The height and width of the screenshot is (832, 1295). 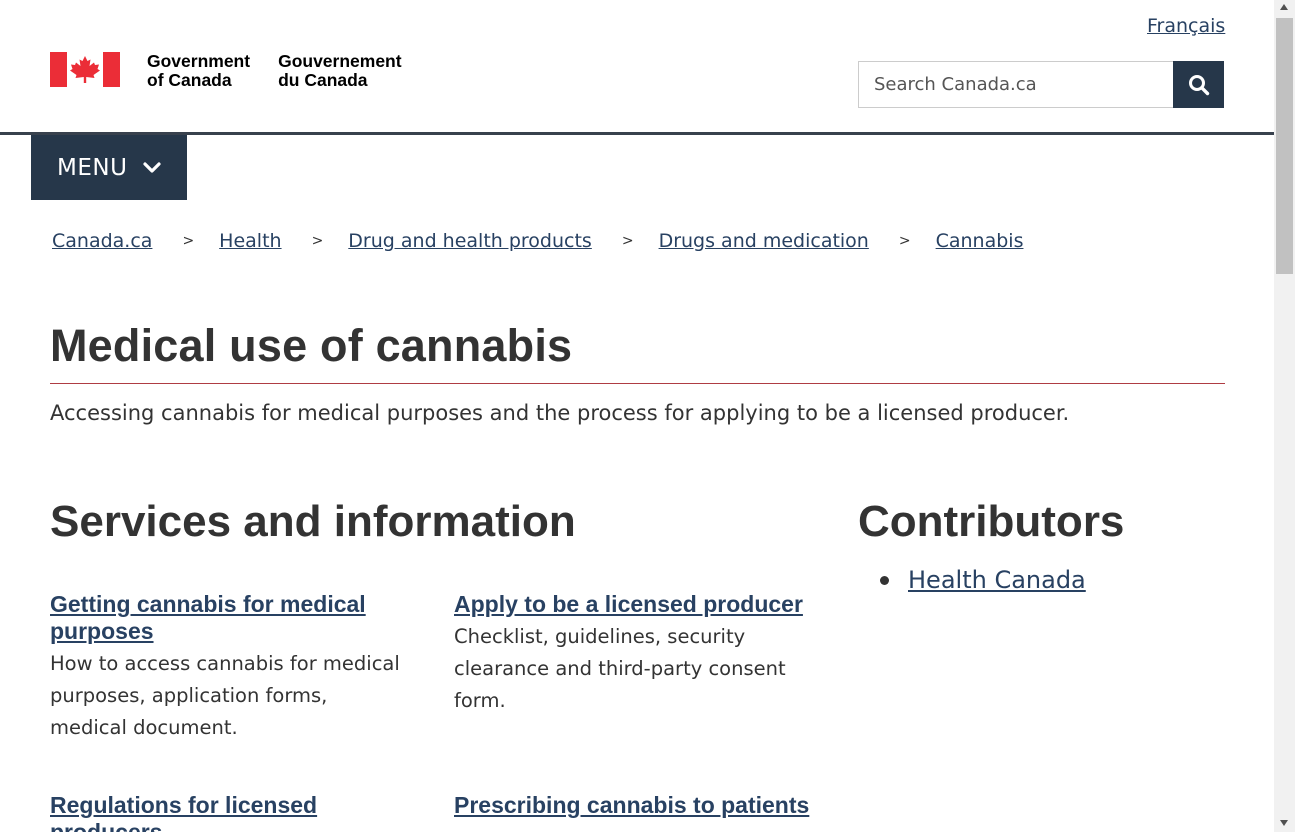 What do you see at coordinates (1284, 823) in the screenshot?
I see `scroll-down-arrow-icon` at bounding box center [1284, 823].